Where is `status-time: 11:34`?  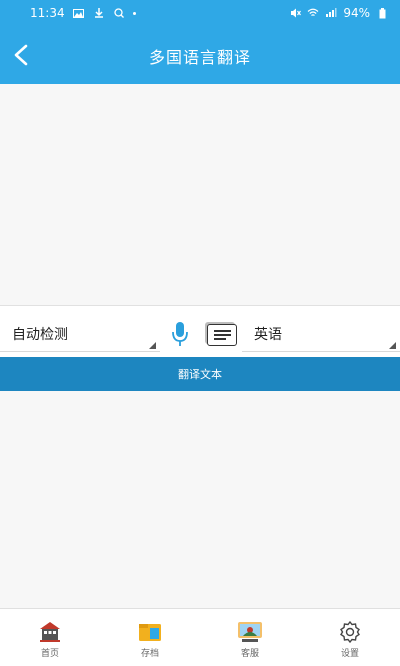 status-time: 11:34 is located at coordinates (47, 13).